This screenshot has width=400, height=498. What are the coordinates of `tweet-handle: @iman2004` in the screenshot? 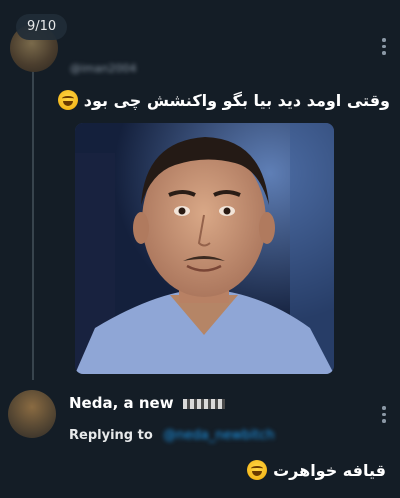 It's located at (103, 68).